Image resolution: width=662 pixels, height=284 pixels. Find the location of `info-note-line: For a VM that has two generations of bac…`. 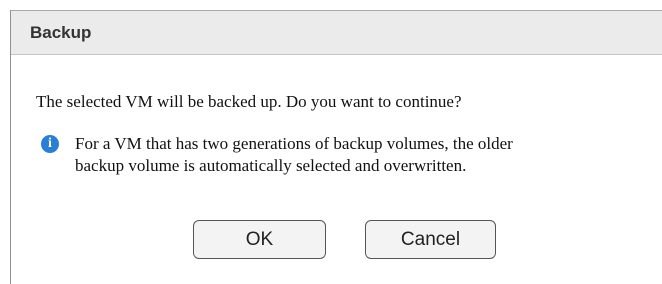

info-note-line: For a VM that has two generations of bac… is located at coordinates (294, 143).